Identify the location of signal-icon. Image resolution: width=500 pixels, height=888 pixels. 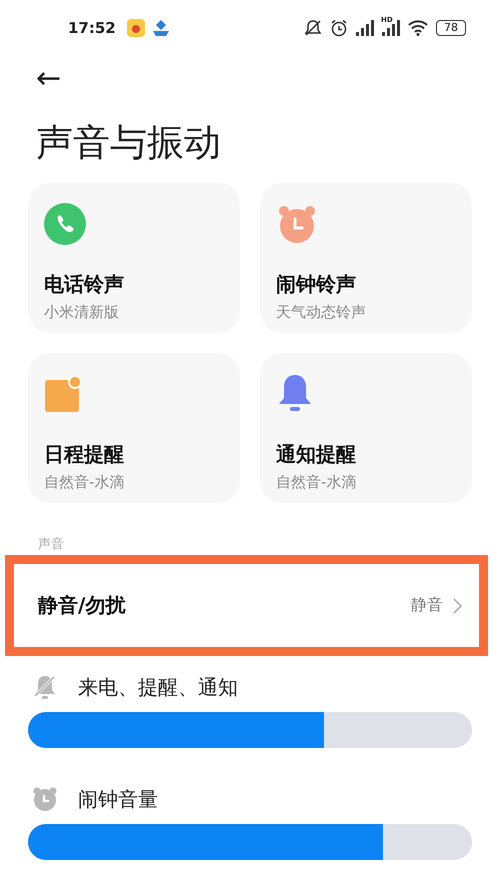
(365, 28).